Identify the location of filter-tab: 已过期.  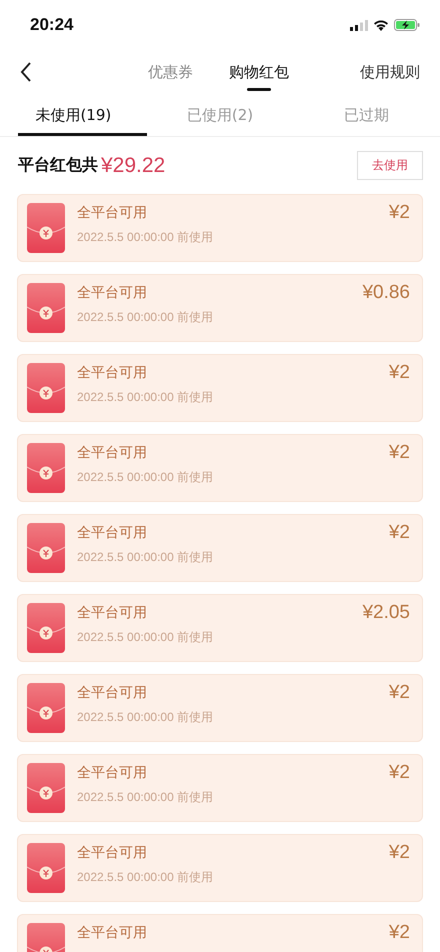
(366, 115).